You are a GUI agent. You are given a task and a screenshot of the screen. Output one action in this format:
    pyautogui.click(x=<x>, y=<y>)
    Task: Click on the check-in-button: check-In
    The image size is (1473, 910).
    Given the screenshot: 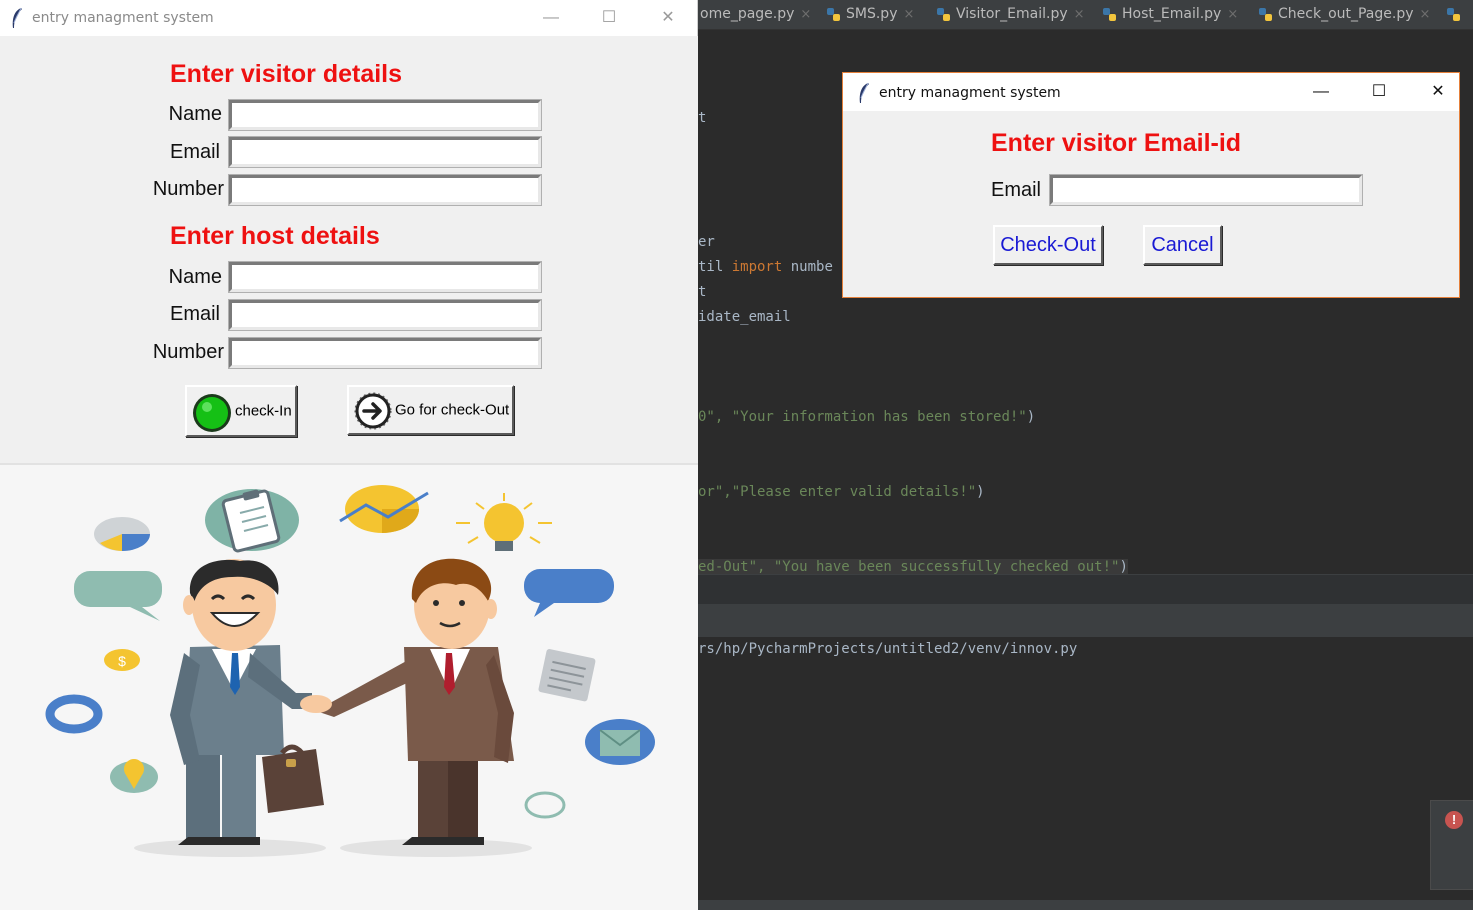 What is the action you would take?
    pyautogui.click(x=241, y=411)
    